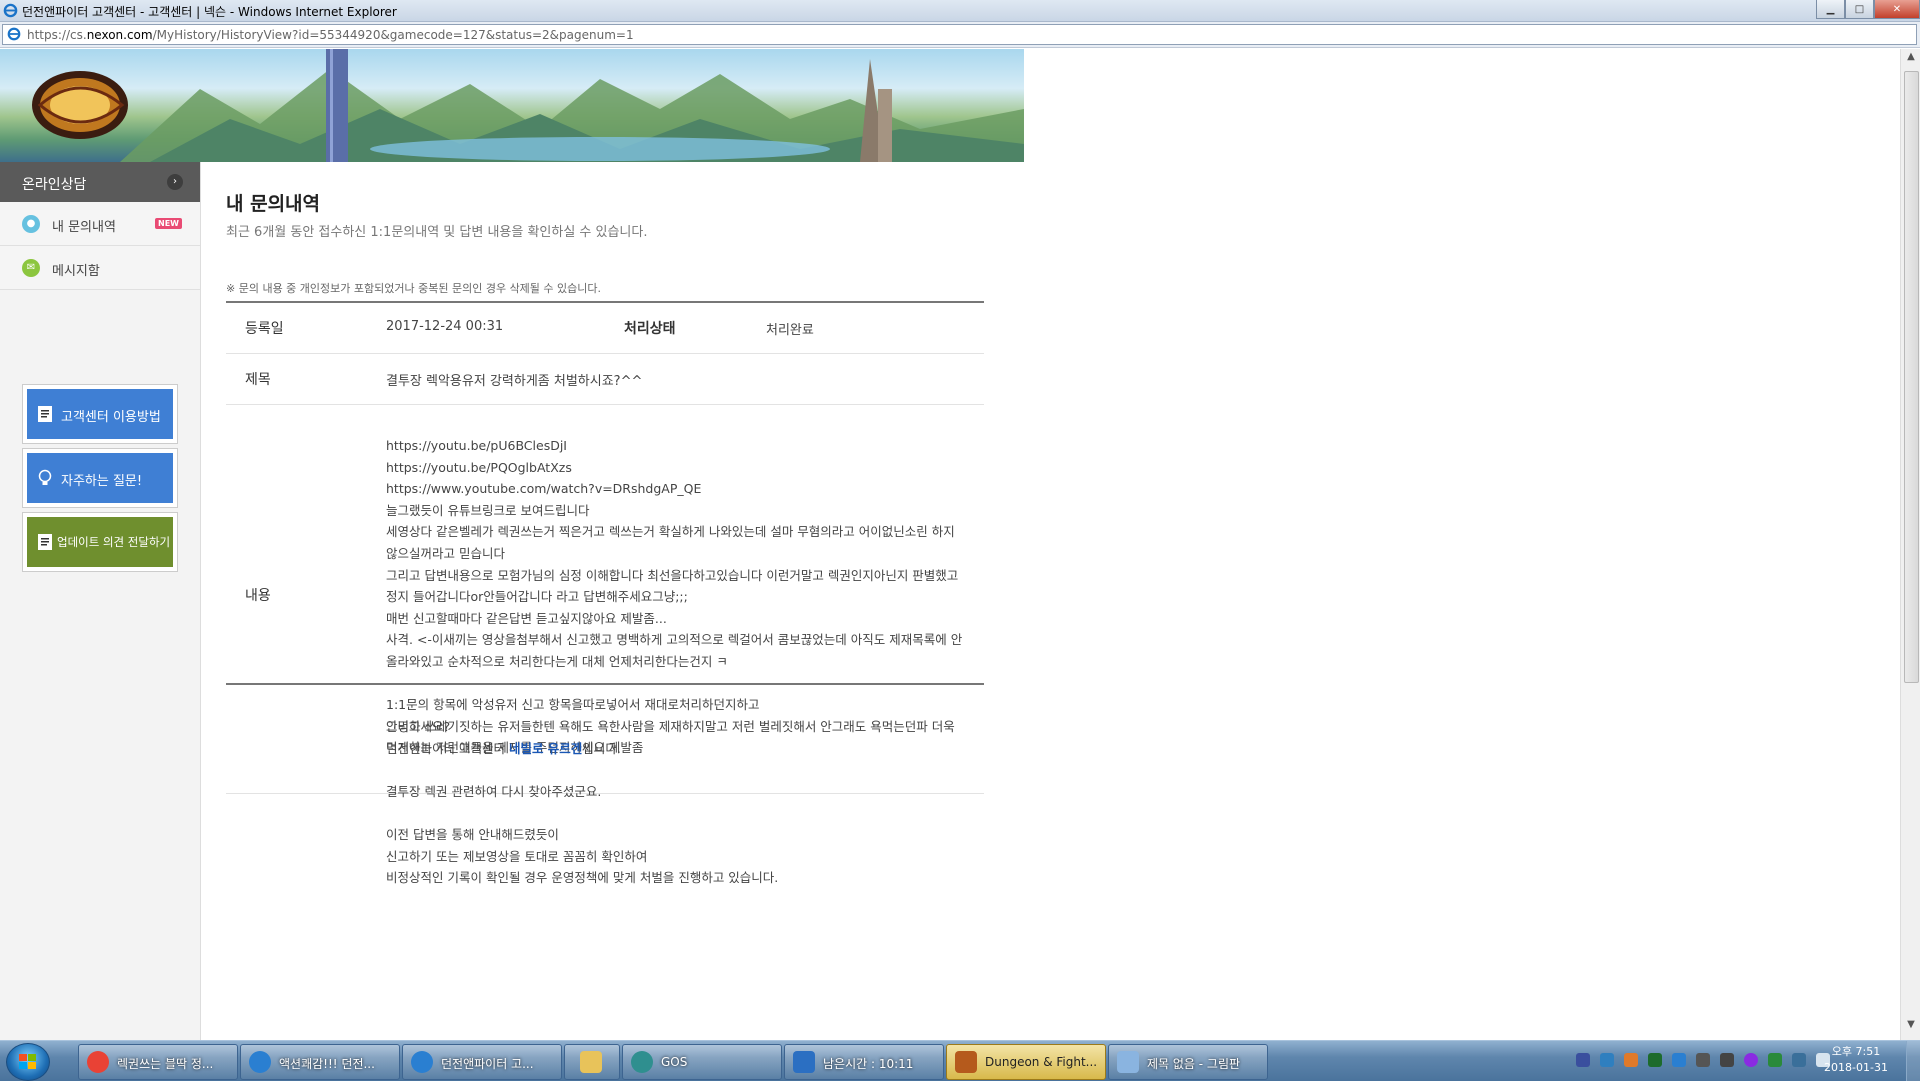 This screenshot has width=1920, height=1081. Describe the element at coordinates (557, 661) in the screenshot. I see `body-line: 올라와있고 순차적으로 처리한다는게 대체 언제처리한다는건지 ㅋ` at that location.